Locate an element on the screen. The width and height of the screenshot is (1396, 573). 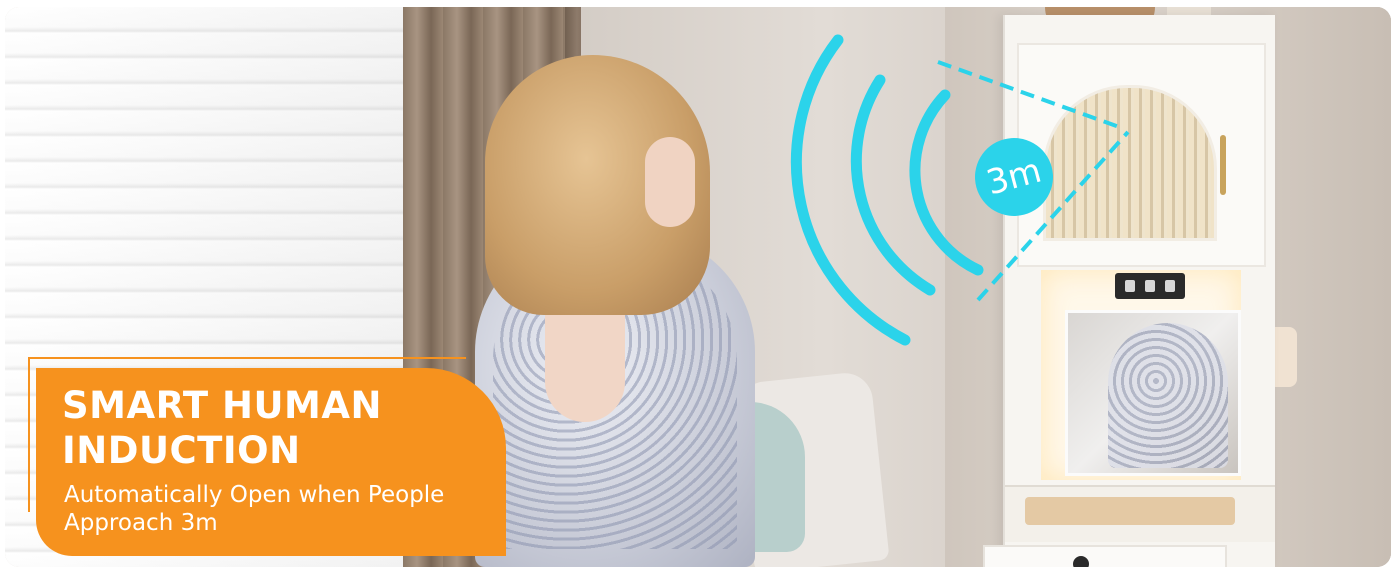
callout-accent-line-top is located at coordinates (247, 358).